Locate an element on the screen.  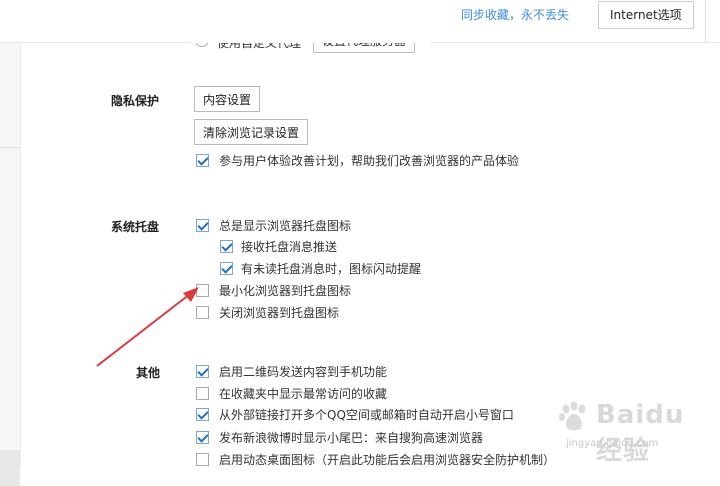
tray-receive-push-checkbox is located at coordinates (226, 246).